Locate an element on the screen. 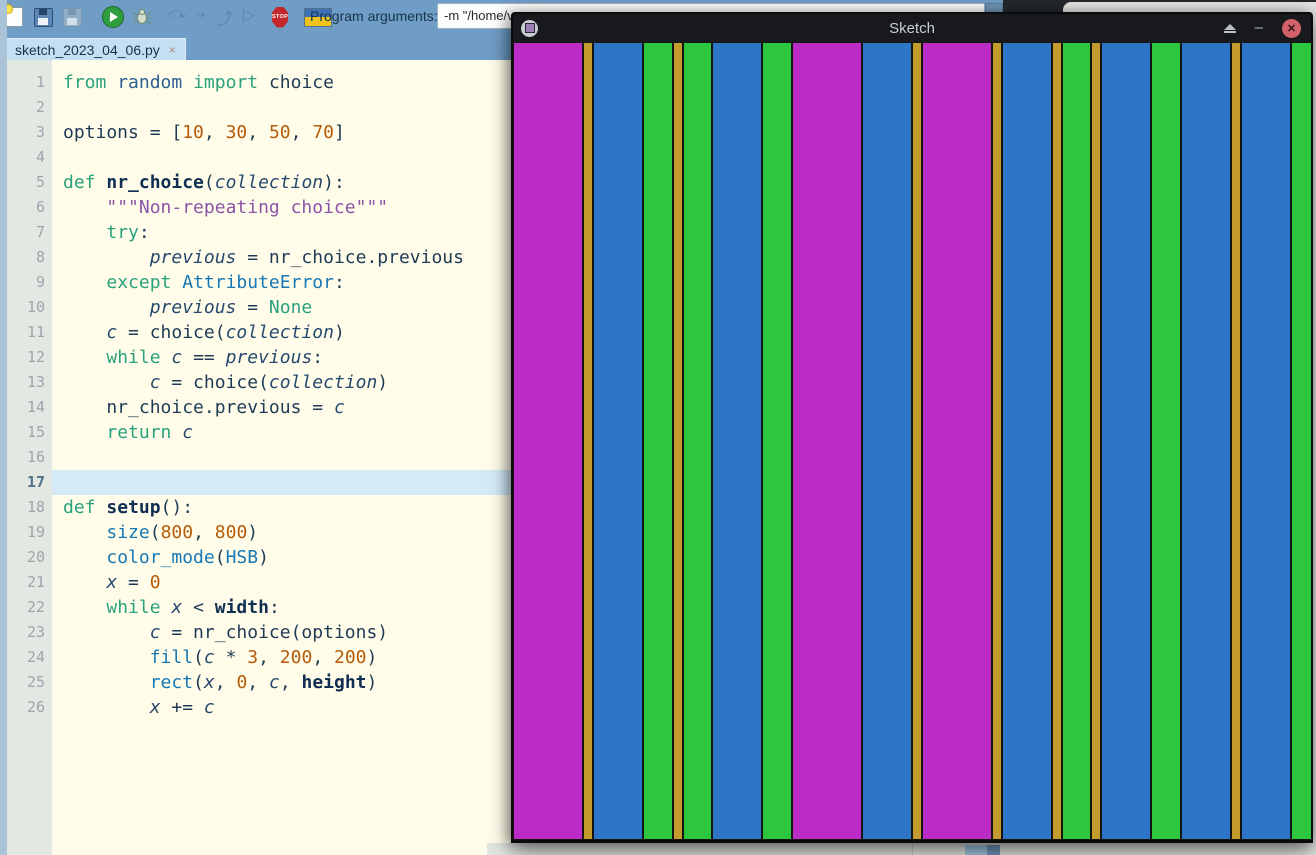  stop-button: STOP is located at coordinates (277, 17).